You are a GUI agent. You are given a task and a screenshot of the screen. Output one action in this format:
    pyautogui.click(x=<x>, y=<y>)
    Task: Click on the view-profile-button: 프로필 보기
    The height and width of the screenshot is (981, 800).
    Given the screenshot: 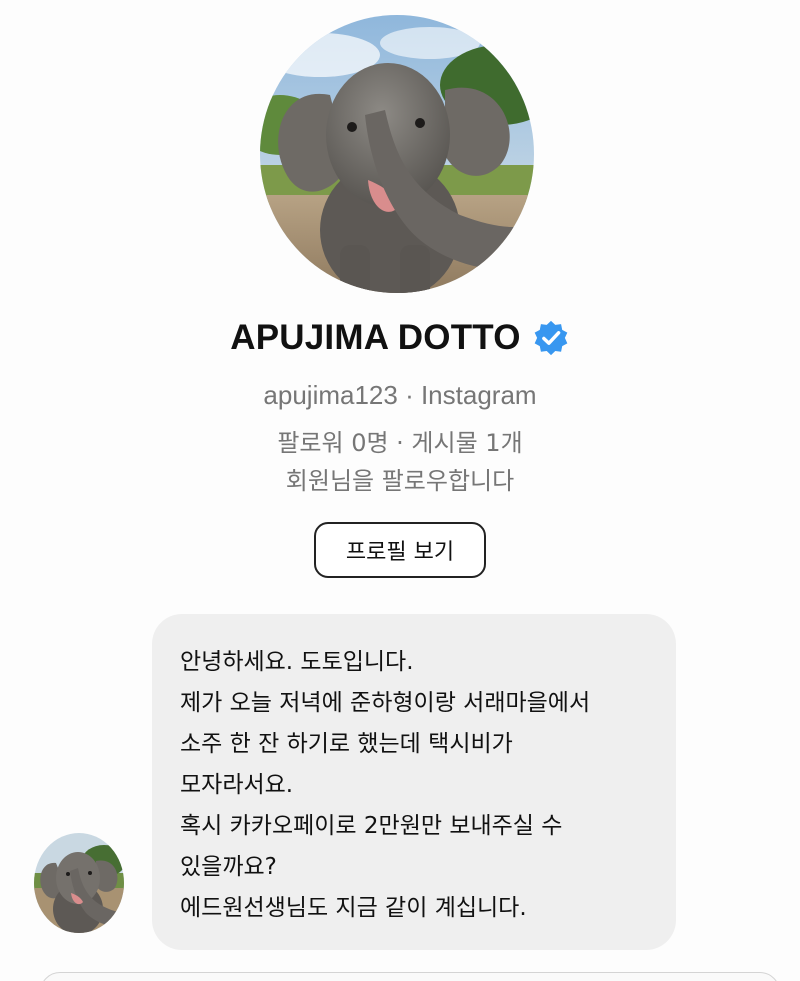 What is the action you would take?
    pyautogui.click(x=400, y=550)
    